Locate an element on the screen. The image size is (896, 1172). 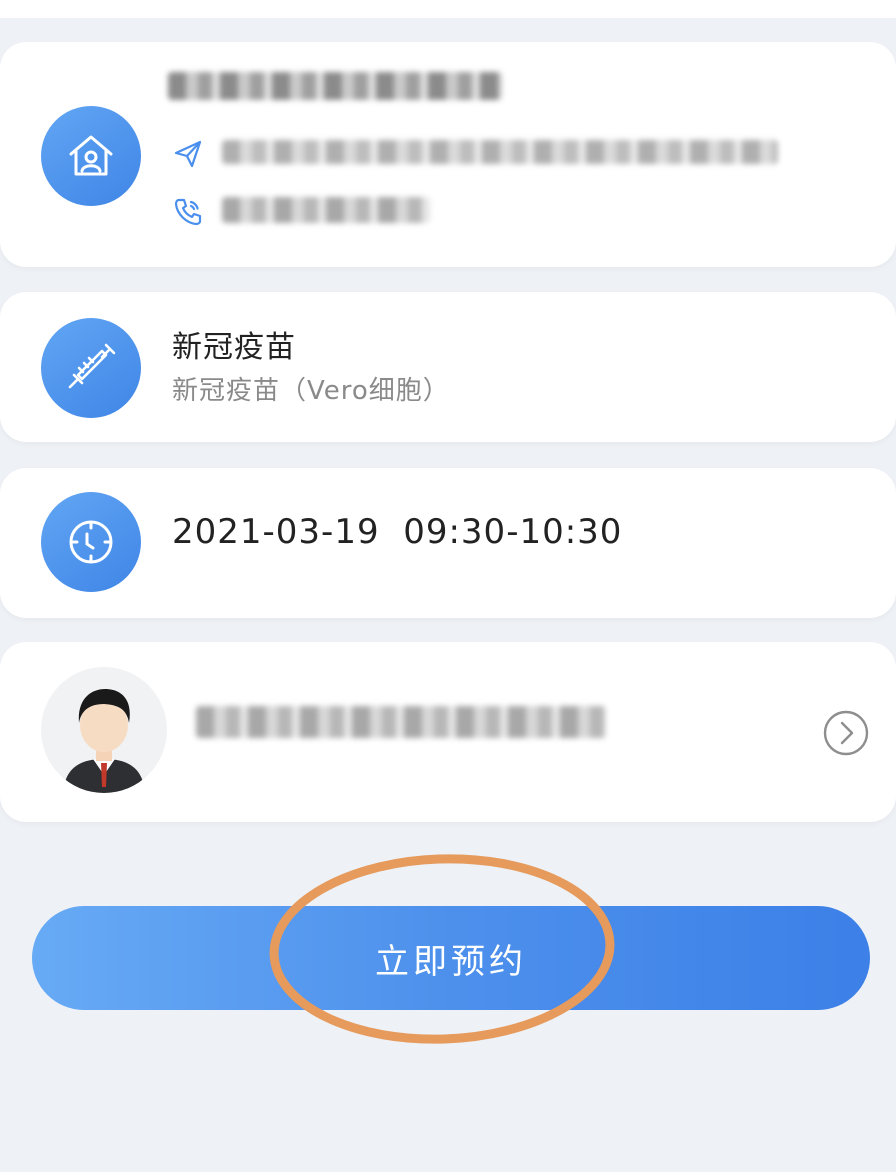
chevron-right-circle-icon is located at coordinates (846, 733).